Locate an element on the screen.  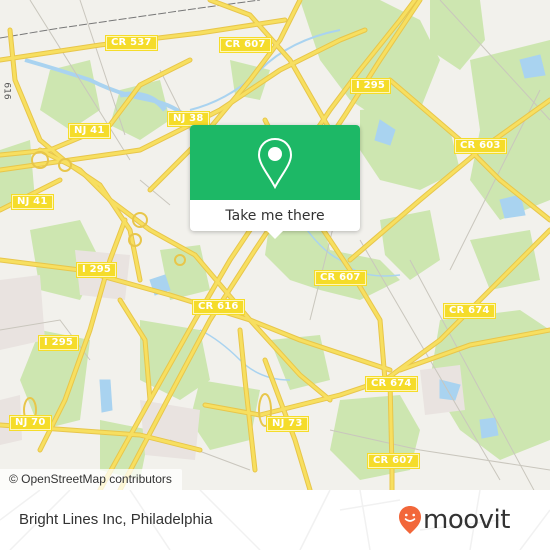
popup-pointer is located at coordinates (275, 234).